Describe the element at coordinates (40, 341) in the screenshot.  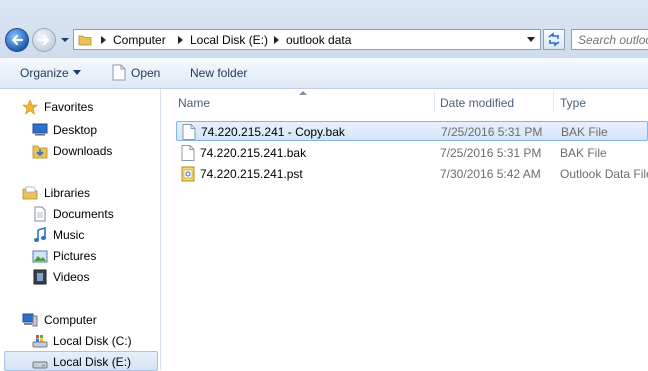
I see `drive-windows-icon` at that location.